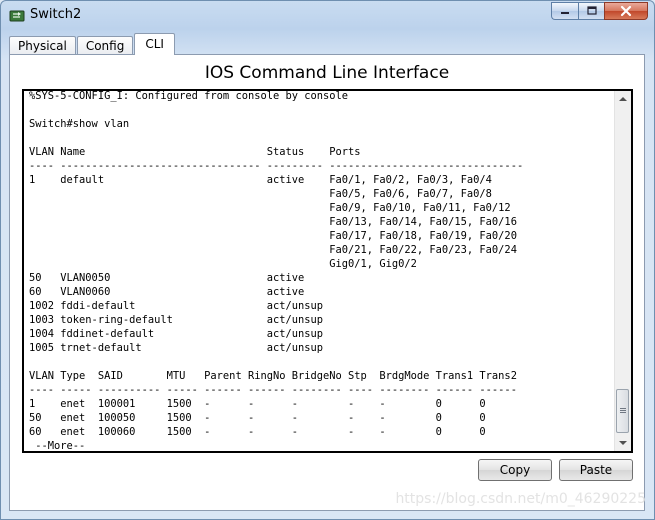 Image resolution: width=655 pixels, height=520 pixels. I want to click on tab-config: Config, so click(105, 45).